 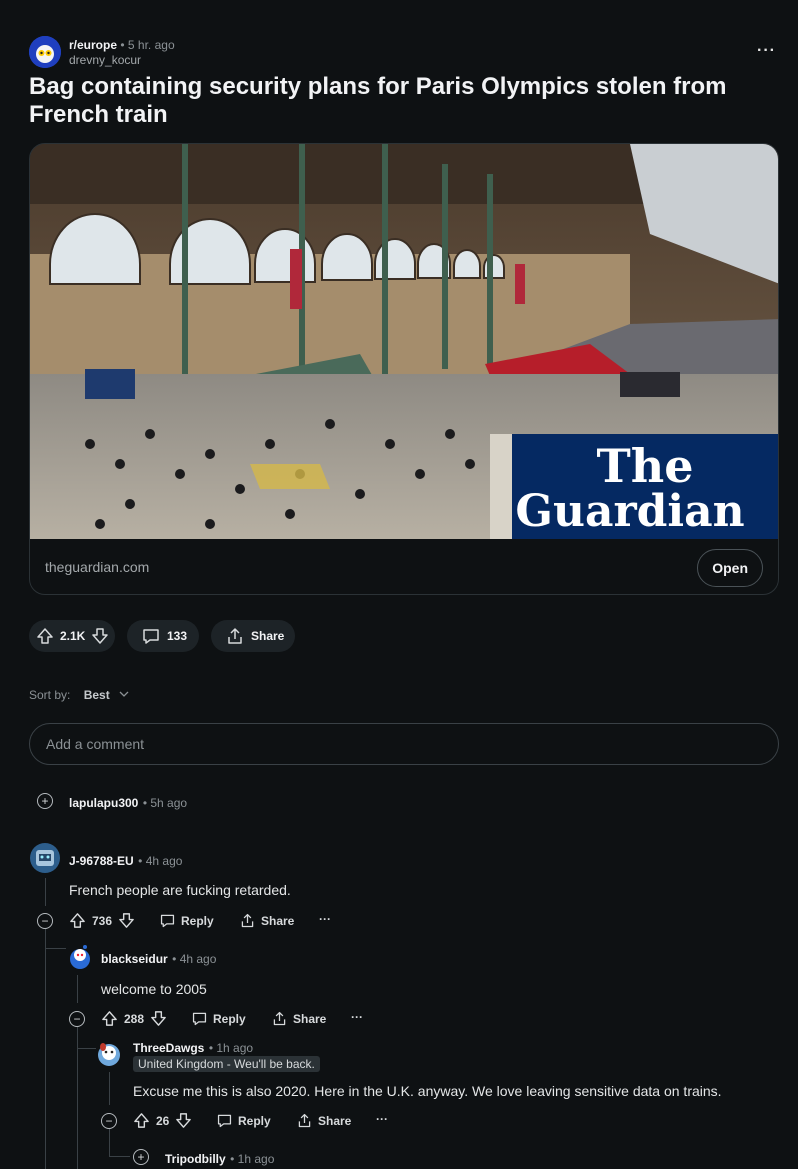 What do you see at coordinates (766, 51) in the screenshot?
I see `post-options-button: ···` at bounding box center [766, 51].